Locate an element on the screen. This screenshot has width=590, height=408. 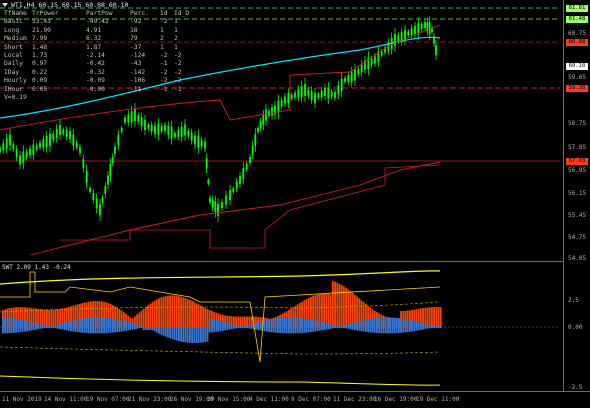
table-cell: -1 is located at coordinates (164, 89).